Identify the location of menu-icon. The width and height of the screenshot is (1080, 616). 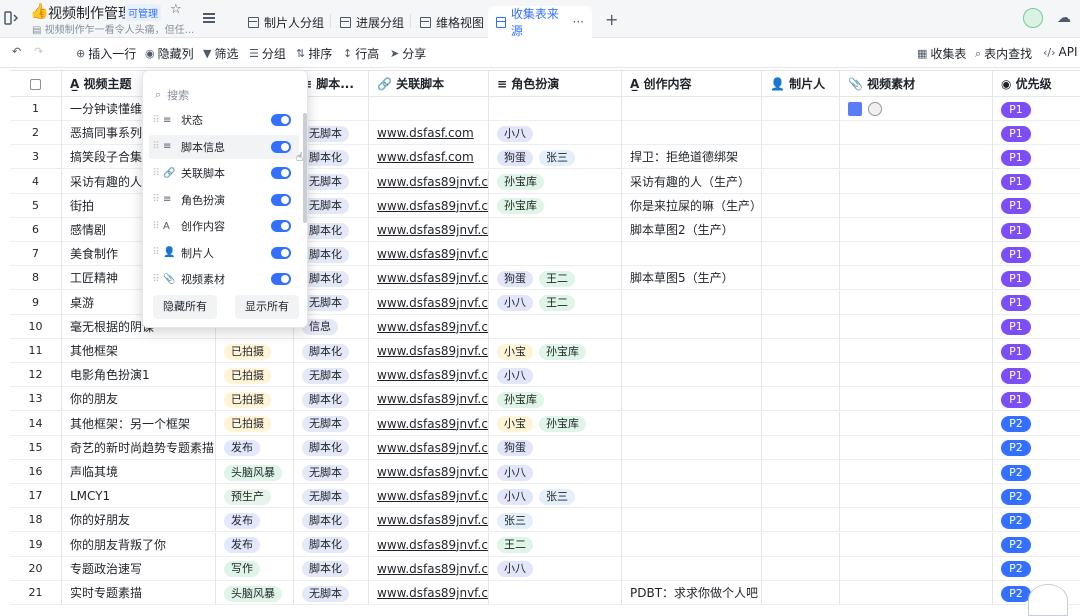
(209, 18).